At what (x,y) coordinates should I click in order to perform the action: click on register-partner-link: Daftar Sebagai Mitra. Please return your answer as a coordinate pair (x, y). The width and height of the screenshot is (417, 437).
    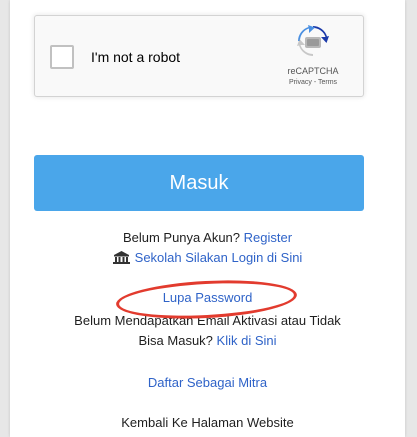
    Looking at the image, I should click on (207, 382).